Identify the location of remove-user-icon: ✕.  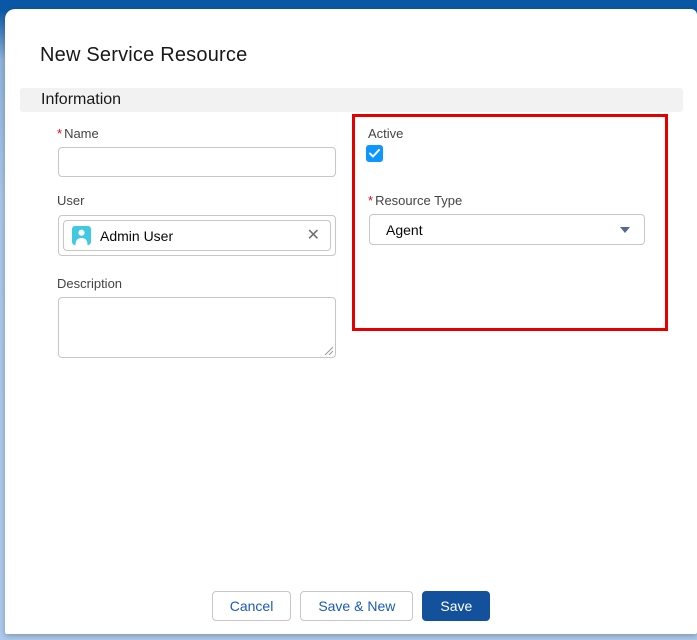
(313, 236).